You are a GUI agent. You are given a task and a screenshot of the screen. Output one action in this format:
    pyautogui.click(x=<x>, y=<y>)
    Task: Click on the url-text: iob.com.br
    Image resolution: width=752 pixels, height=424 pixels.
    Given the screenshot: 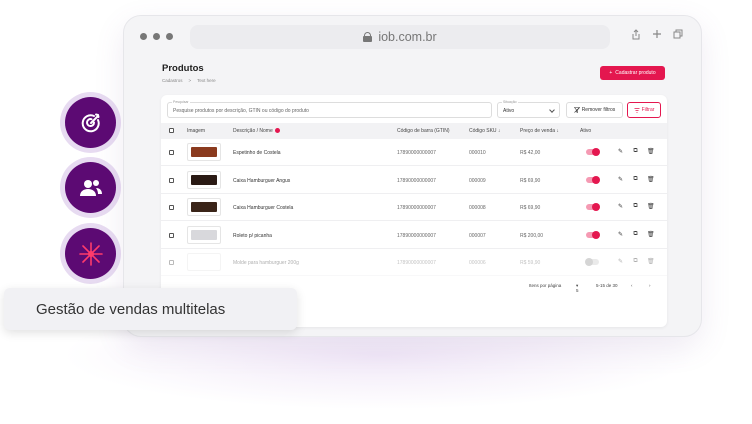 What is the action you would take?
    pyautogui.click(x=407, y=37)
    